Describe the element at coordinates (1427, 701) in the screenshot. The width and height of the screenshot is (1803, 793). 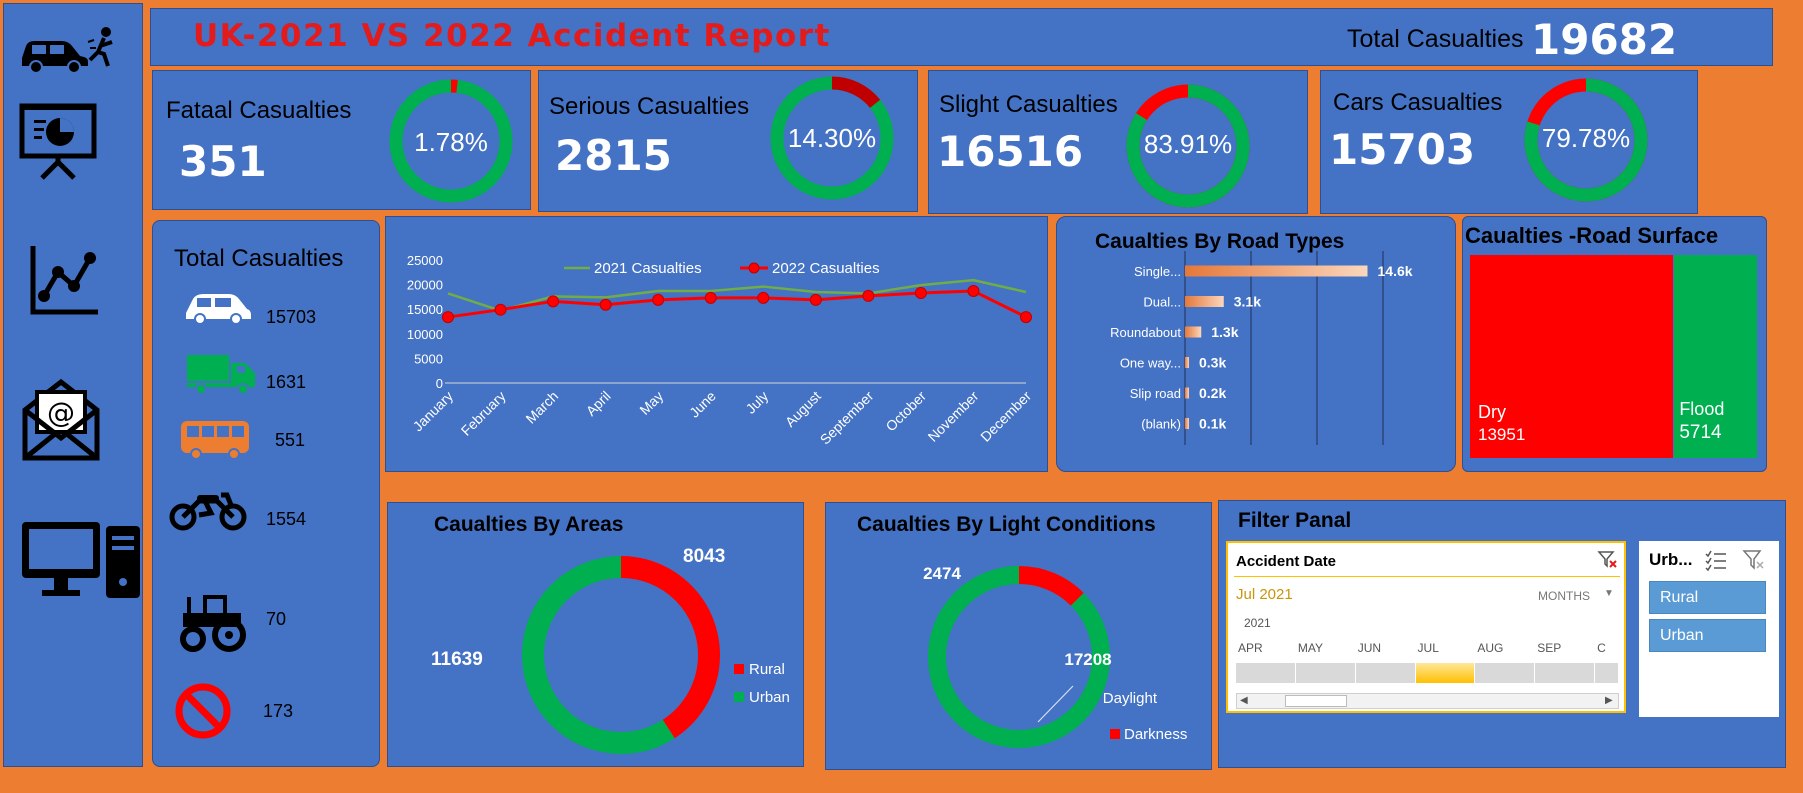
I see `timeline-scrollbar: ◀ ▶` at that location.